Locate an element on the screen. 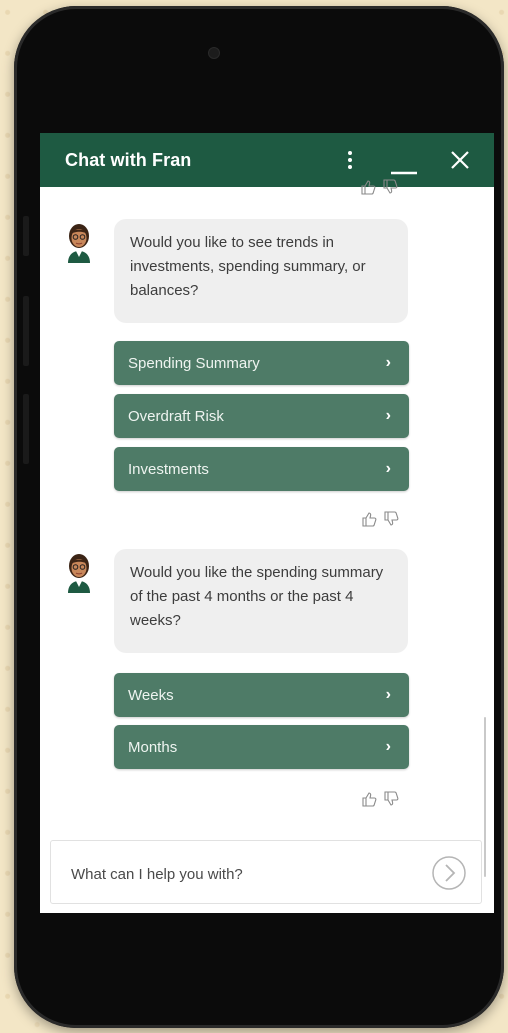 The height and width of the screenshot is (1033, 508). option-overdraft-risk: Overdraft Risk › is located at coordinates (261, 416).